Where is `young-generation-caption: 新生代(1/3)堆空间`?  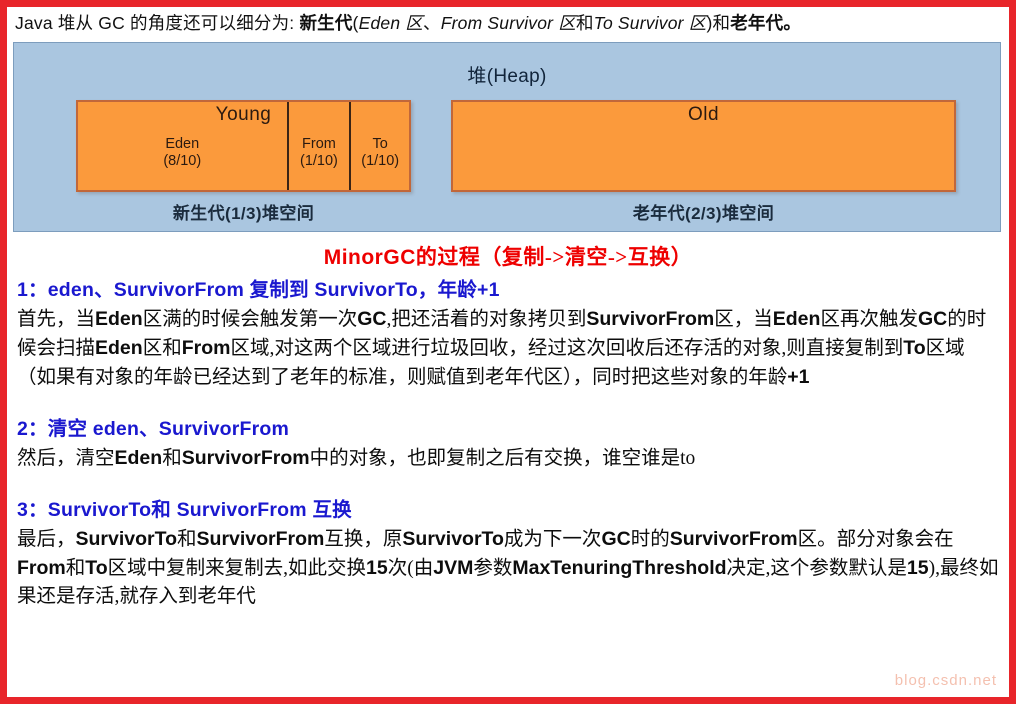
young-generation-caption: 新生代(1/3)堆空间 is located at coordinates (243, 213).